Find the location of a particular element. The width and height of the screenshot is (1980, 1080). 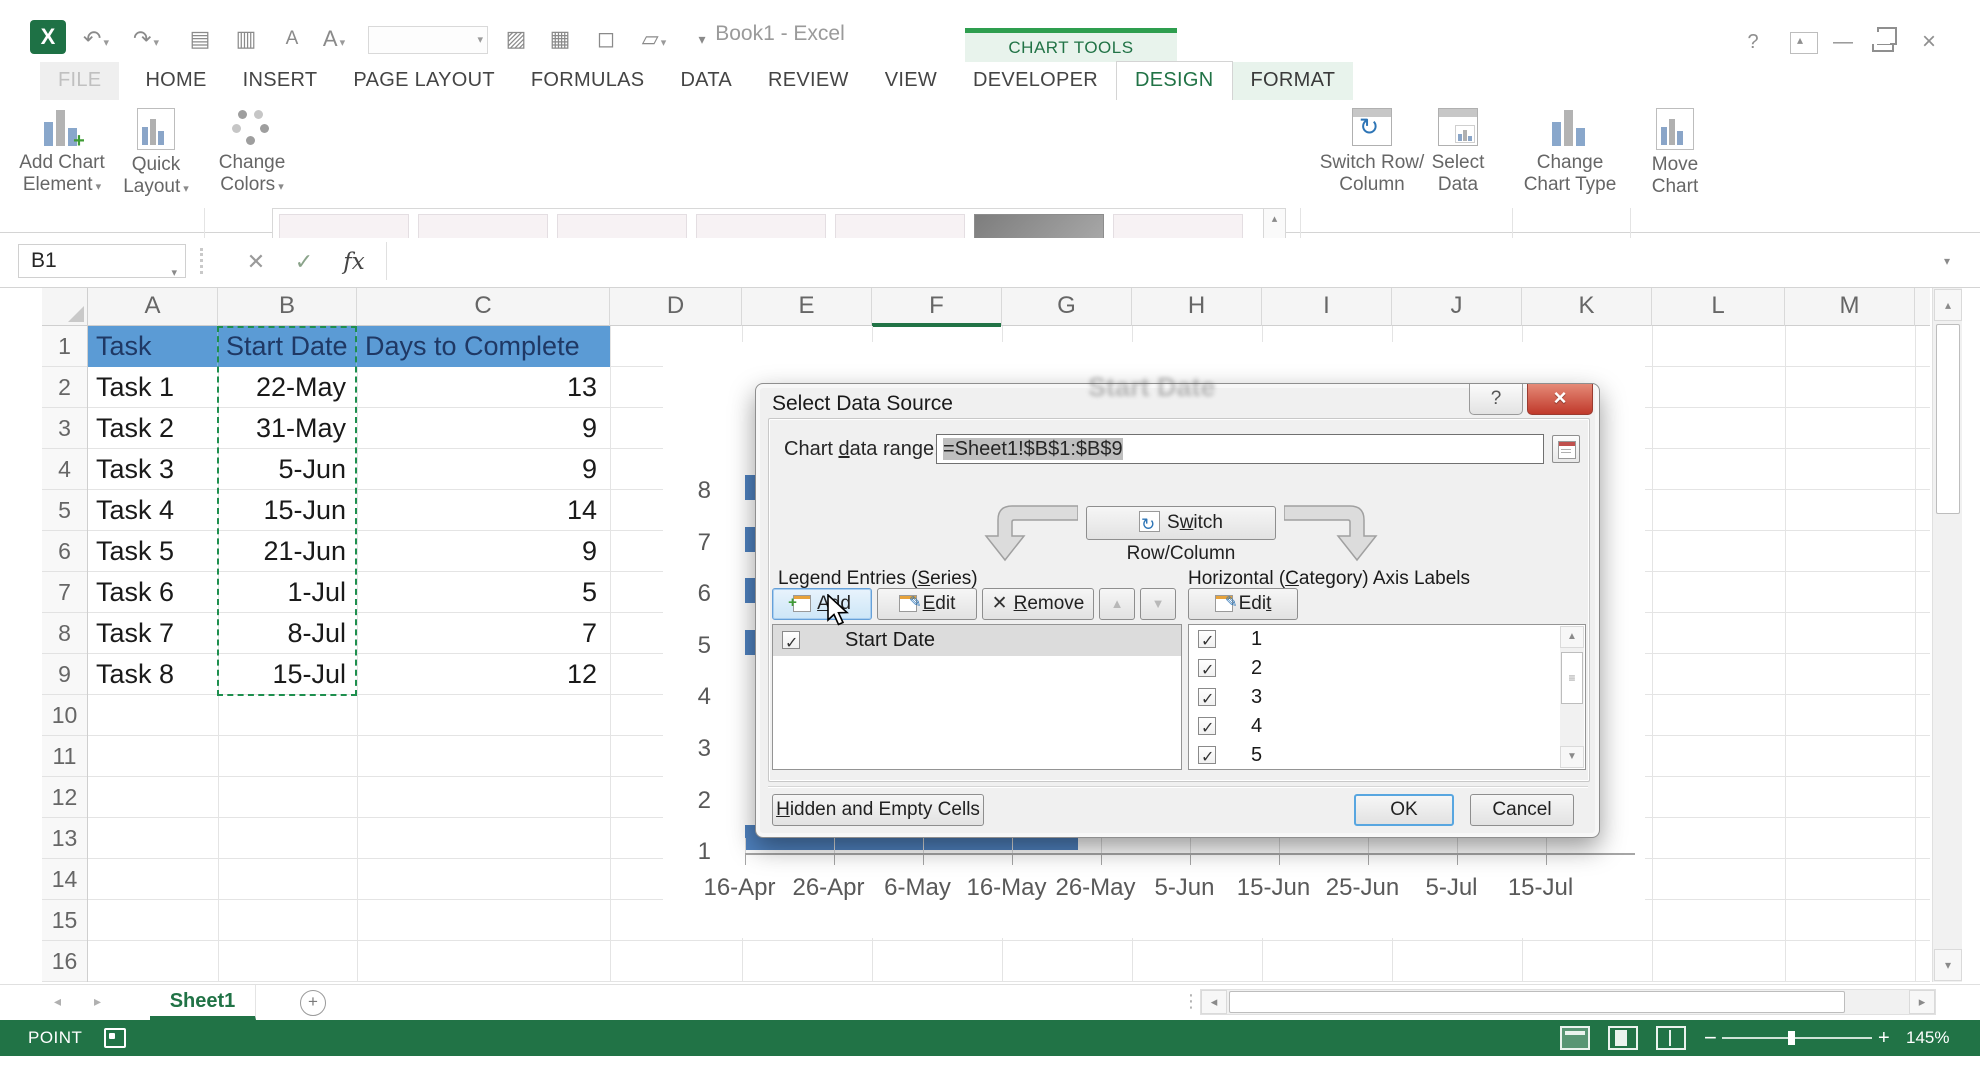

row-header: 16 is located at coordinates (64, 961).